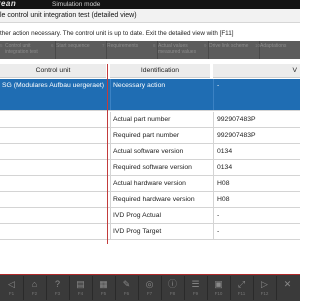  I want to click on document-icon: ▤, so click(80, 284).